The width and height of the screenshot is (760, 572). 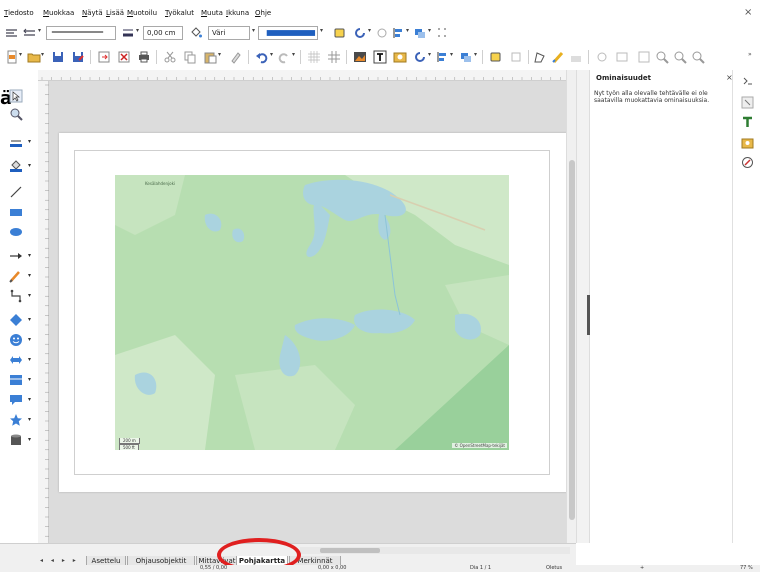 I want to click on copy-icon, so click(x=190, y=57).